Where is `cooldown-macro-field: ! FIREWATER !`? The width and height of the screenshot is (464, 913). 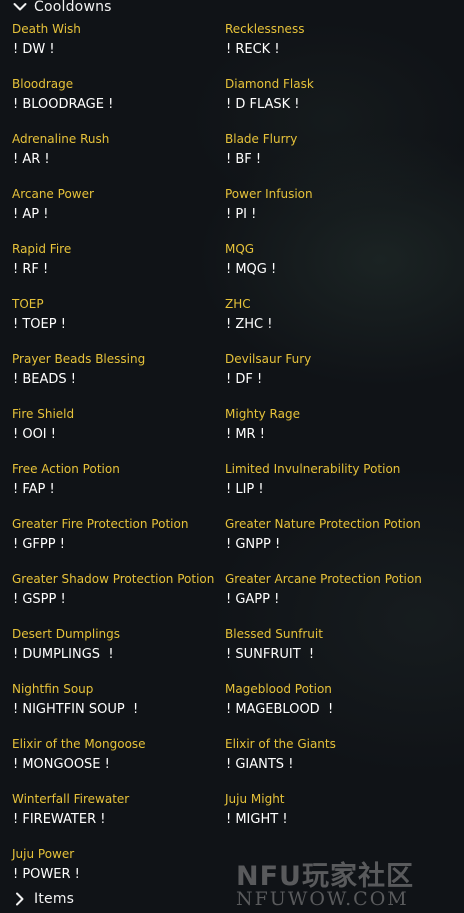 cooldown-macro-field: ! FIREWATER ! is located at coordinates (113, 820).